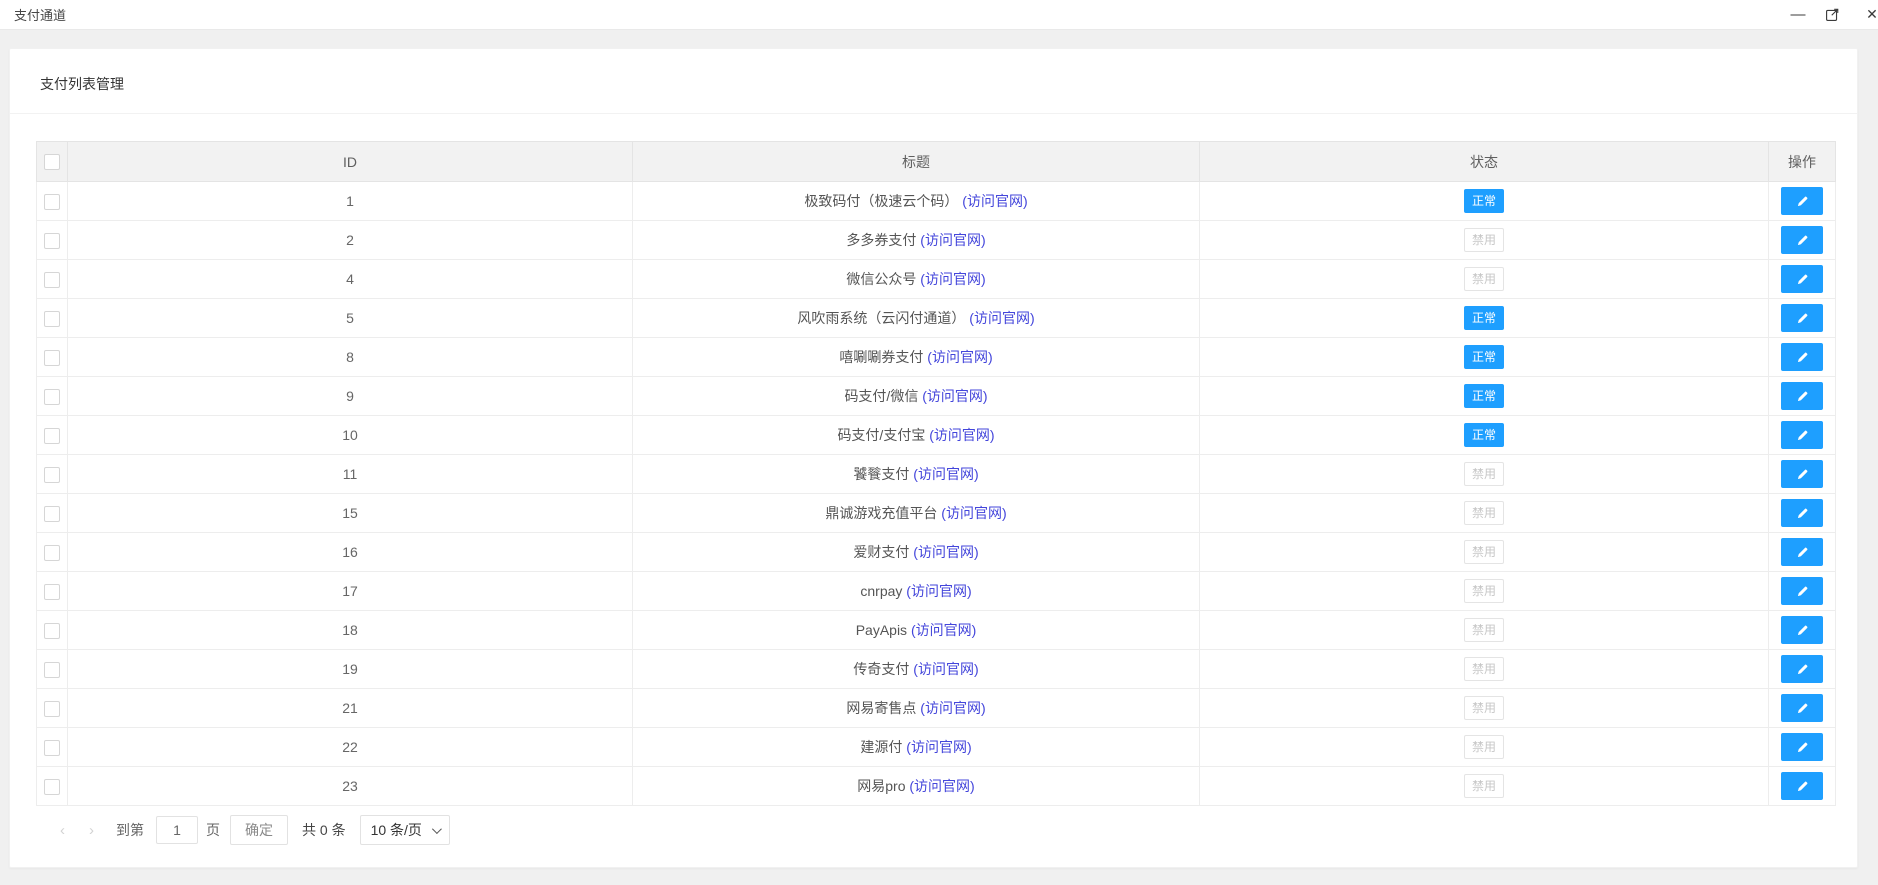  I want to click on row-id: 10, so click(350, 435).